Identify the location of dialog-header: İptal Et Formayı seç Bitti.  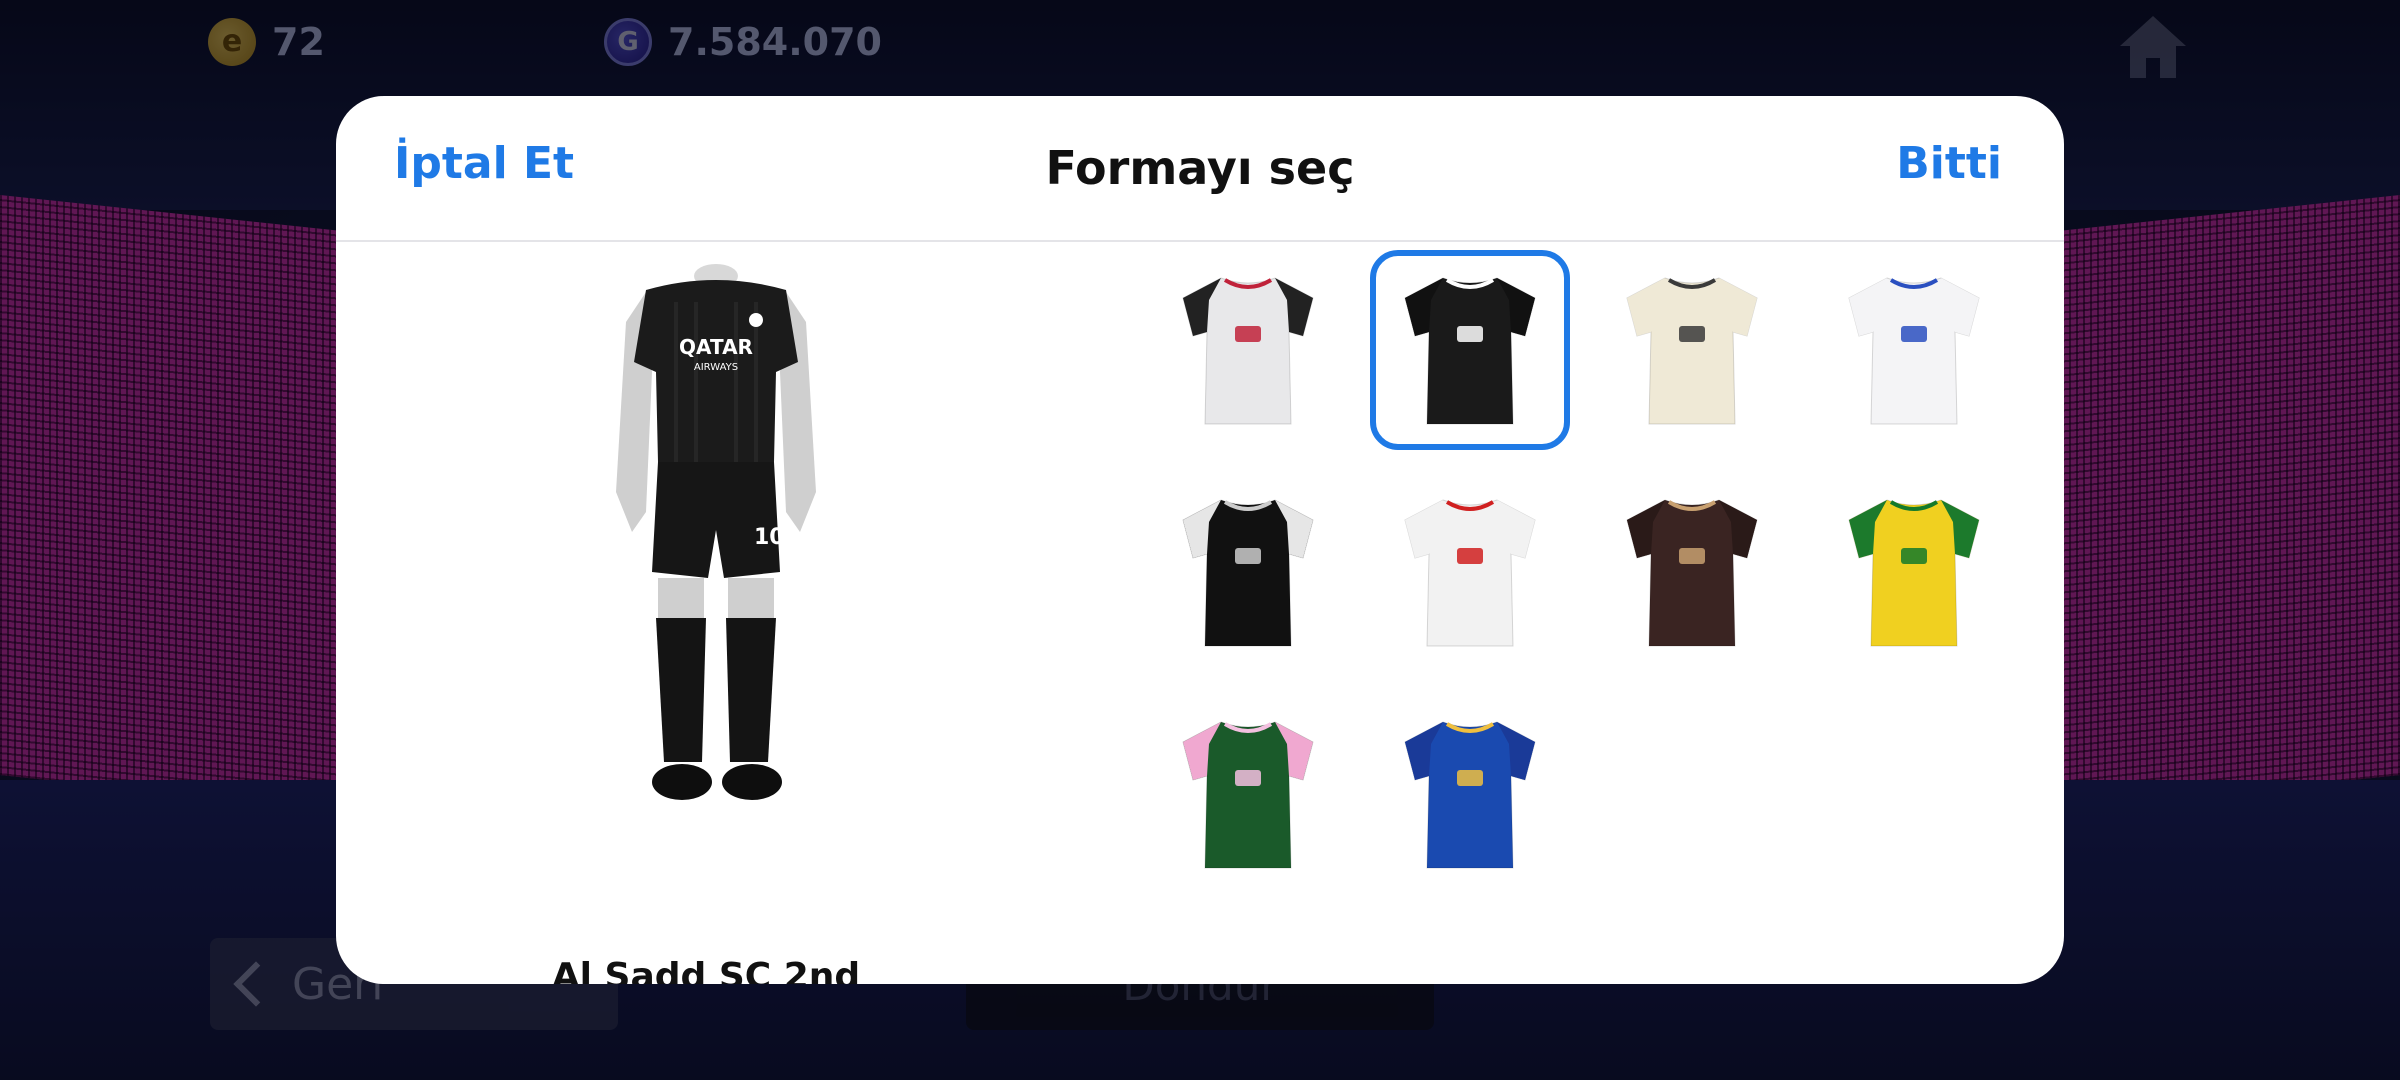
(1200, 169).